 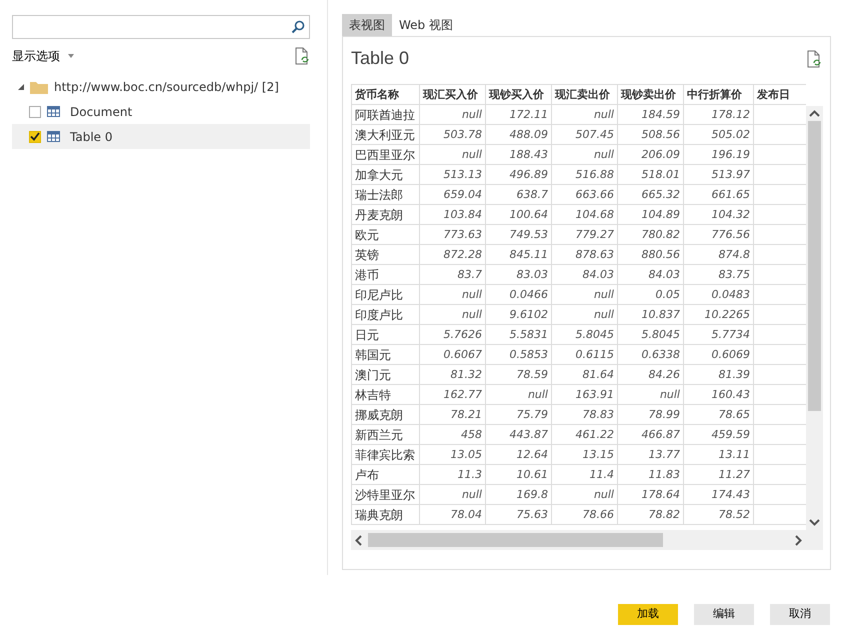 What do you see at coordinates (453, 94) in the screenshot?
I see `column-header: 现汇买入价` at bounding box center [453, 94].